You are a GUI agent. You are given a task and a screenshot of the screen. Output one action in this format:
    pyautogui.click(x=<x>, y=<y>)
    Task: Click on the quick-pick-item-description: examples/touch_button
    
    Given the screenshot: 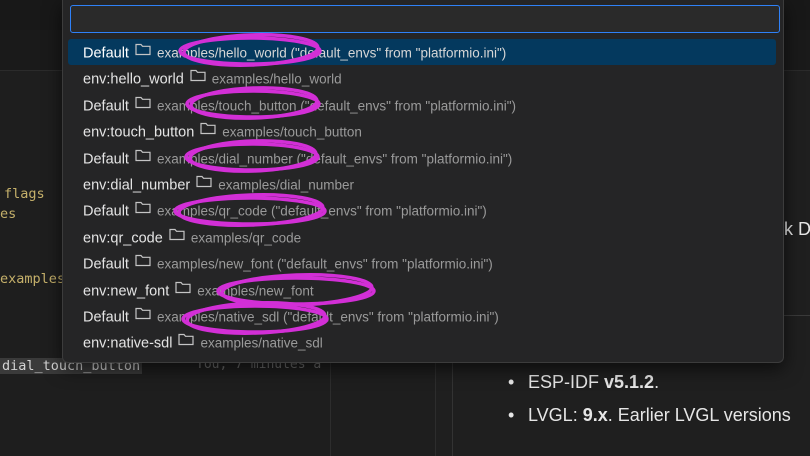 What is the action you would take?
    pyautogui.click(x=292, y=132)
    